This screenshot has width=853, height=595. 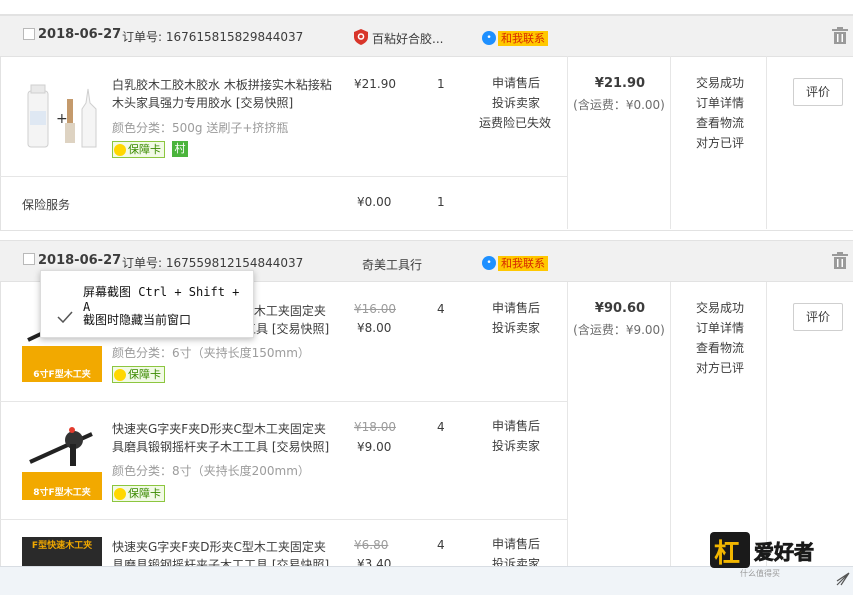 I want to click on op-freight-insurance: 运费险已失效, so click(x=515, y=123).